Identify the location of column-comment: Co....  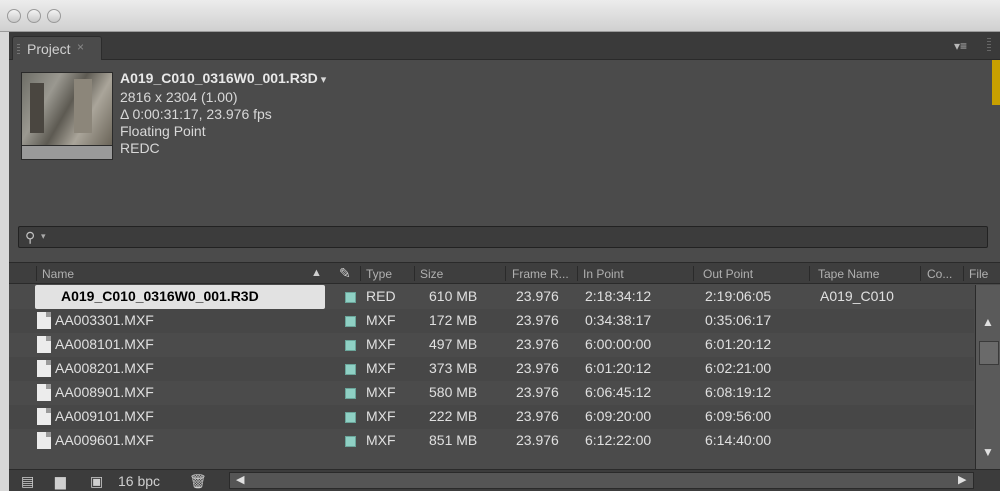
(939, 274).